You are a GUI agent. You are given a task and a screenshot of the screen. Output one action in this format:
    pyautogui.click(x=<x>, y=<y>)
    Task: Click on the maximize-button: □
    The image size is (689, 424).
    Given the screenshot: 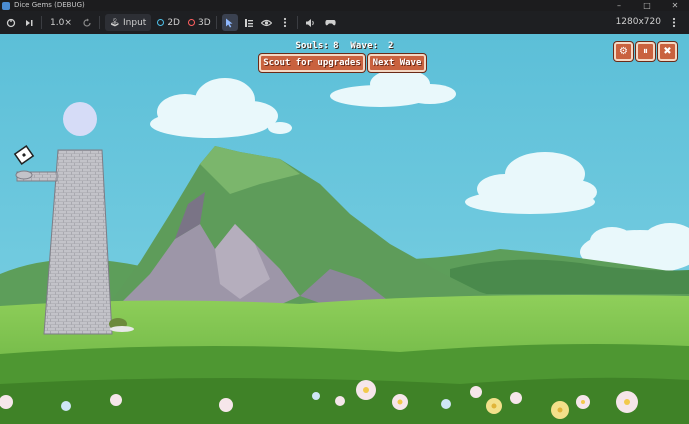 What is the action you would take?
    pyautogui.click(x=647, y=5)
    